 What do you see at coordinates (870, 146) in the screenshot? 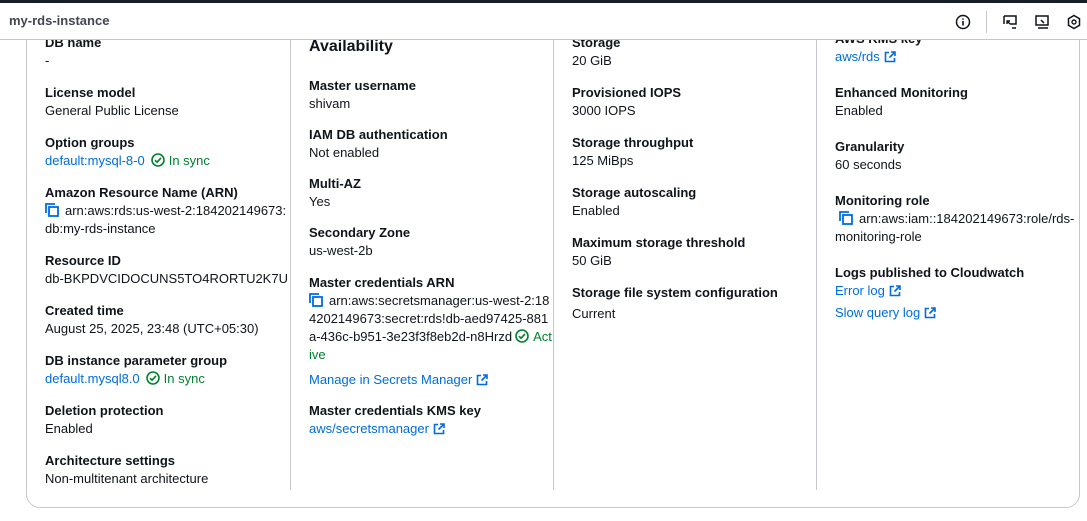
I see `field-label: Granularity` at bounding box center [870, 146].